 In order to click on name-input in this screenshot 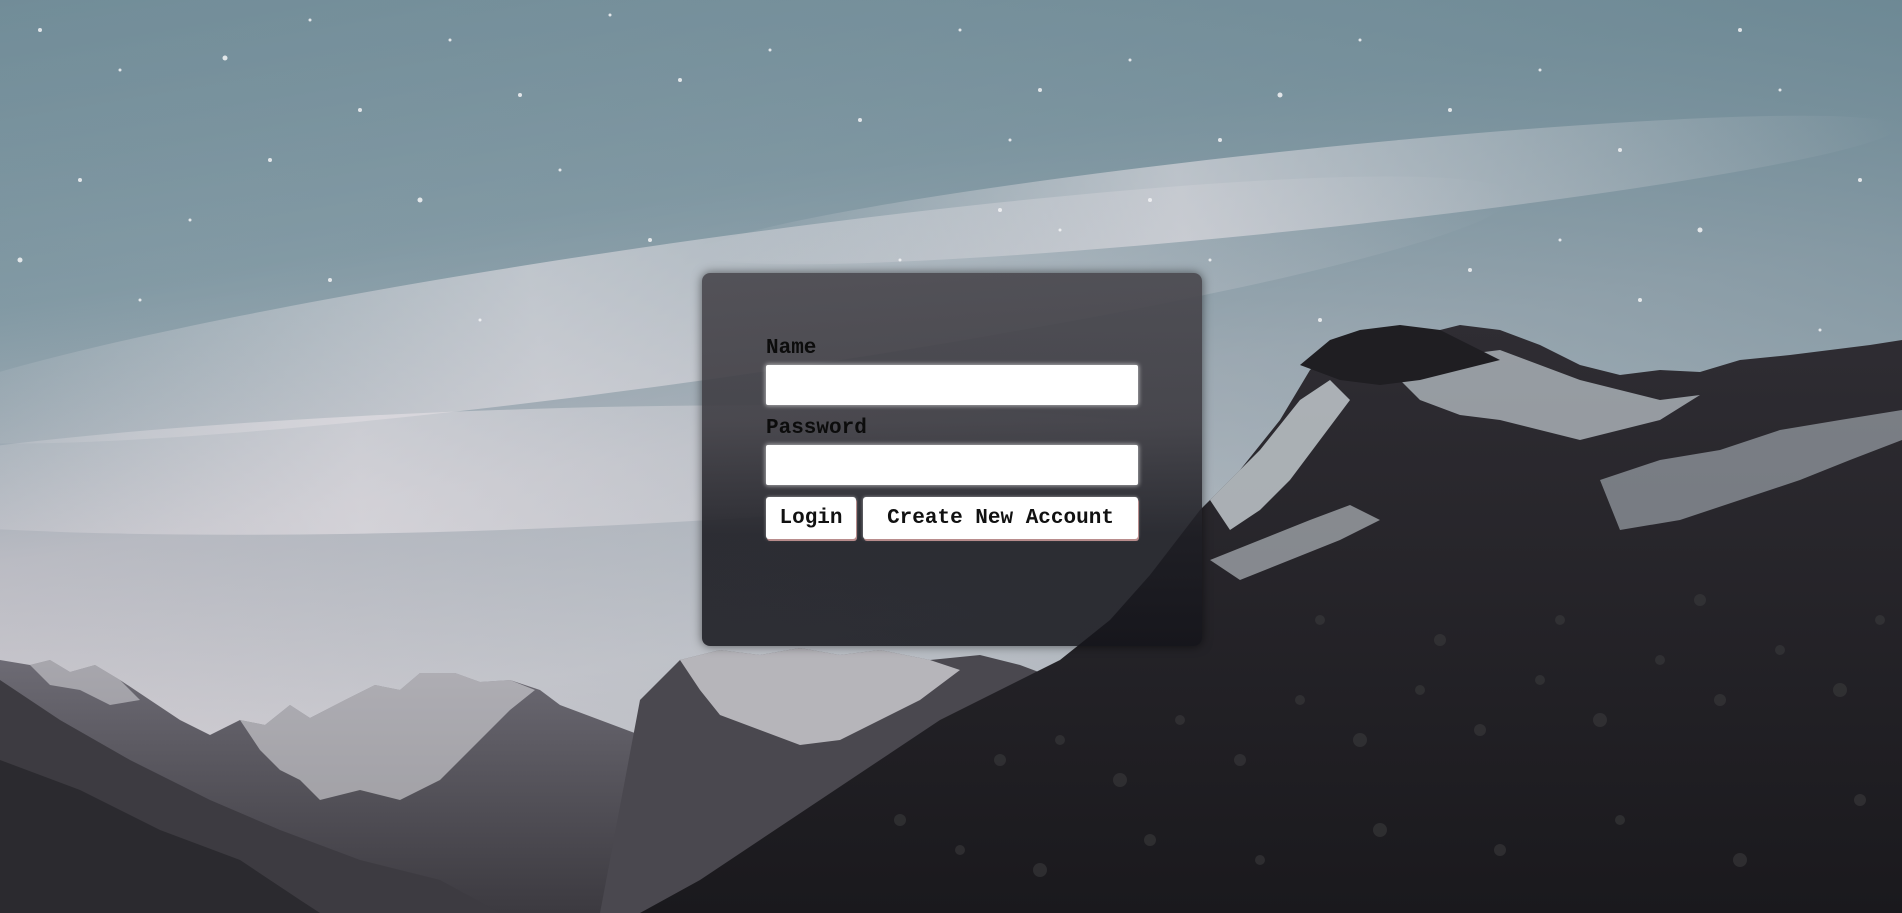, I will do `click(952, 385)`.